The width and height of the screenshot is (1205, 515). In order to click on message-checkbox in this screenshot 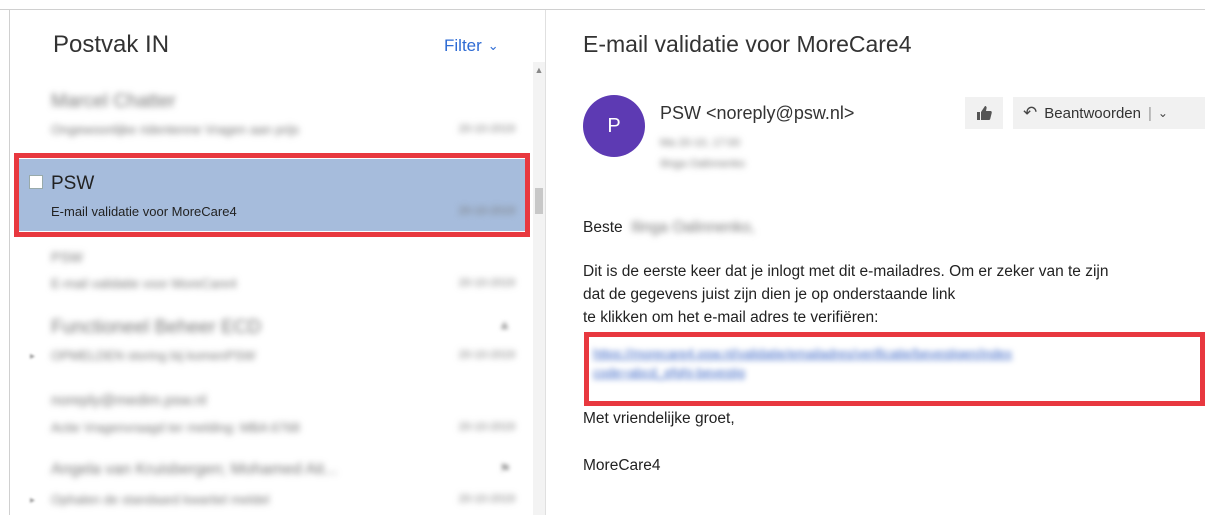, I will do `click(36, 182)`.